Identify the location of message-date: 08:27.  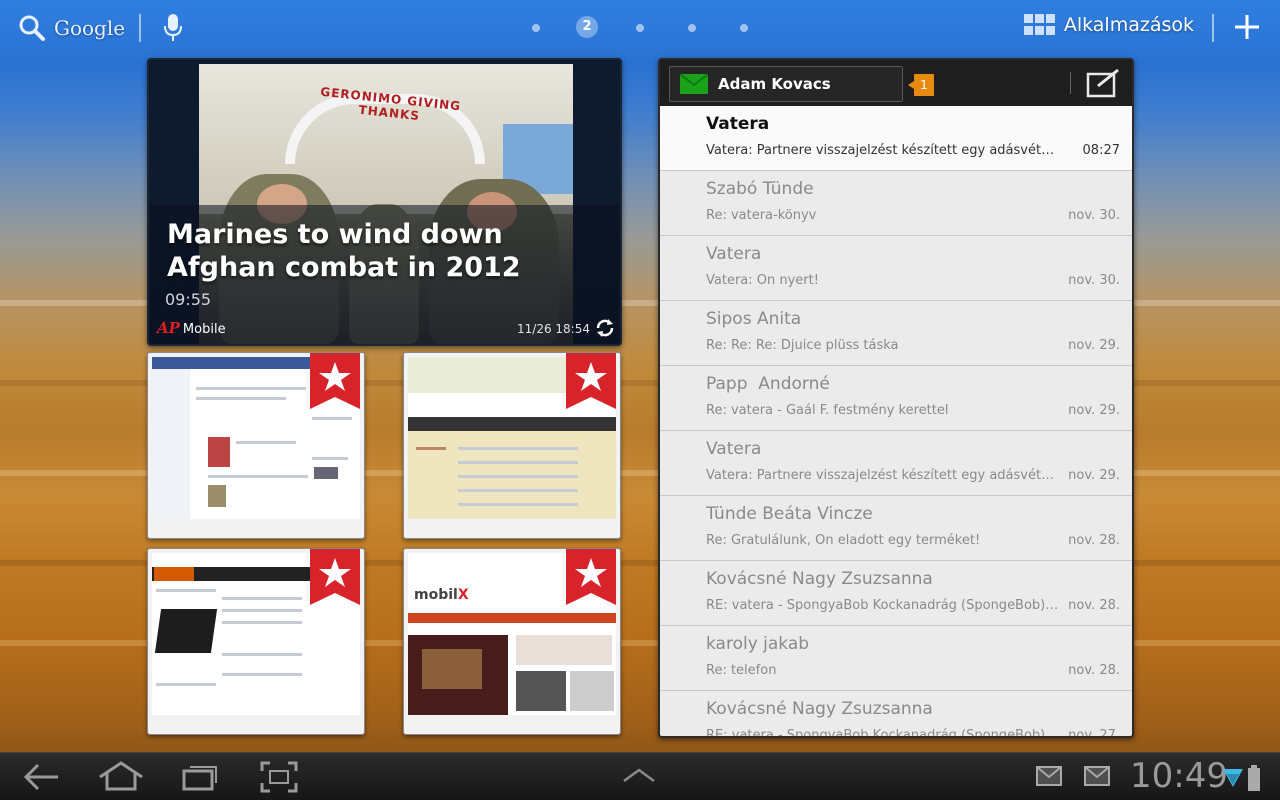
(1101, 150).